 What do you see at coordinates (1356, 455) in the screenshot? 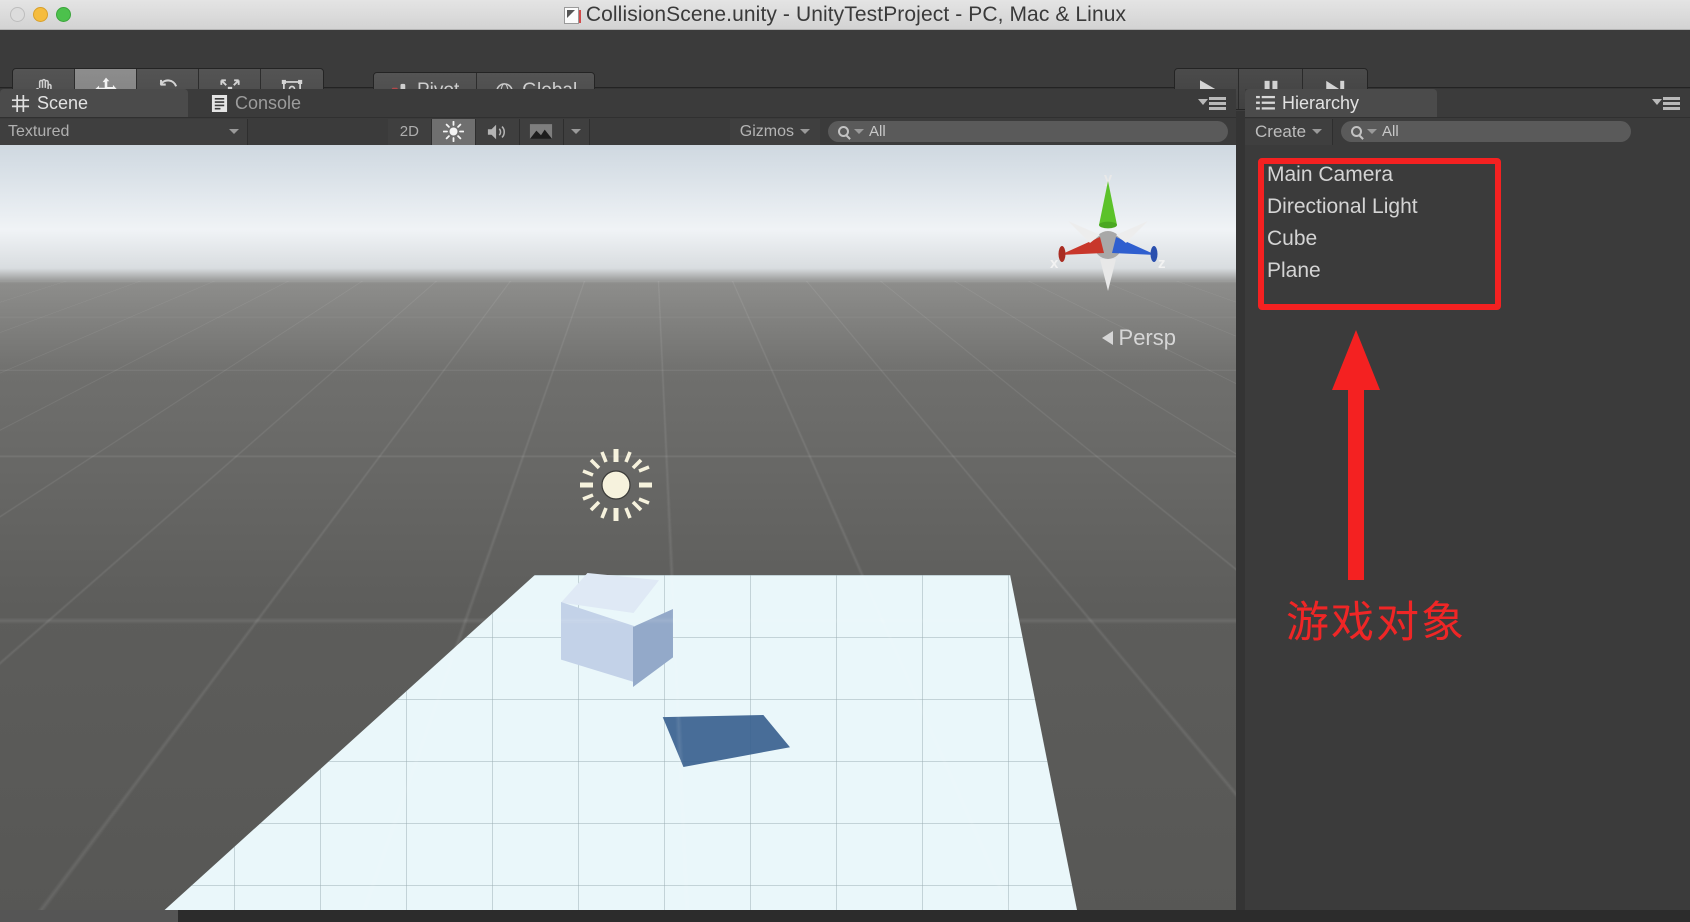
I see `annotation-arrow-icon` at bounding box center [1356, 455].